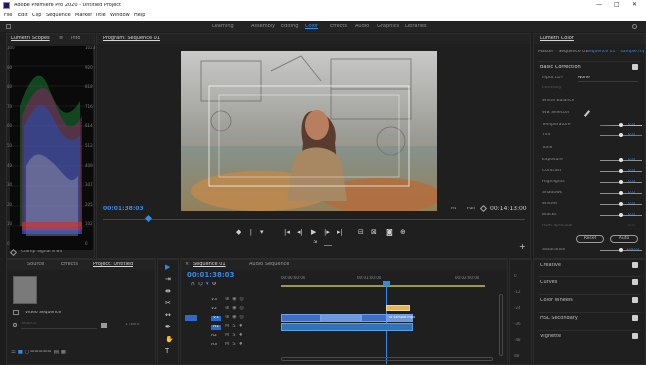 This screenshot has width=646, height=365. What do you see at coordinates (589, 265) in the screenshot?
I see `creative-header: Creative` at bounding box center [589, 265].